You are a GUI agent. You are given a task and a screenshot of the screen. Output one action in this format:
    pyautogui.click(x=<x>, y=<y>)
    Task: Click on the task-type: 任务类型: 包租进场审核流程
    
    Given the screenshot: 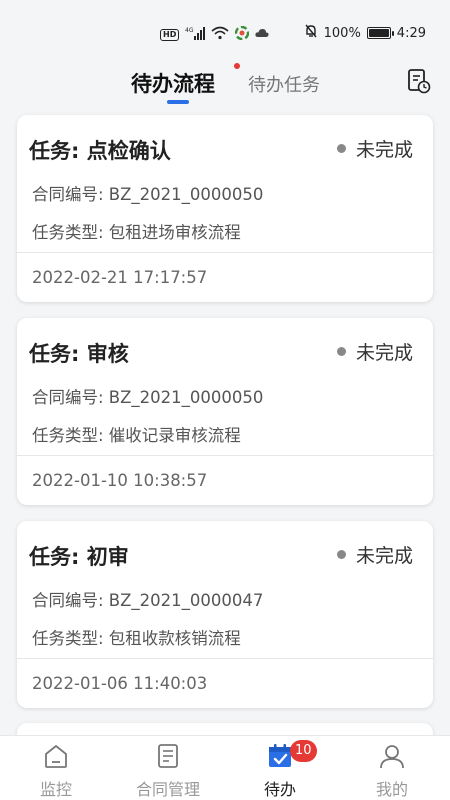 What is the action you would take?
    pyautogui.click(x=136, y=232)
    